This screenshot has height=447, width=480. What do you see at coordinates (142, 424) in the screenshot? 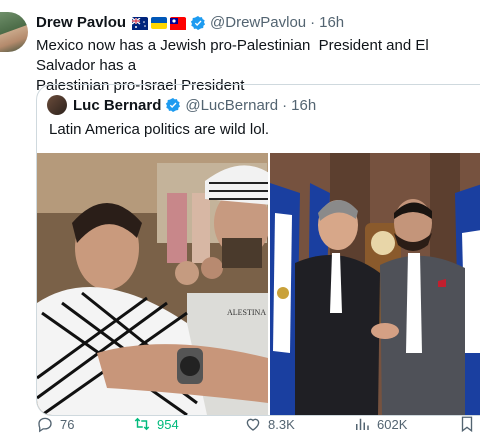
I see `retweet-icon` at bounding box center [142, 424].